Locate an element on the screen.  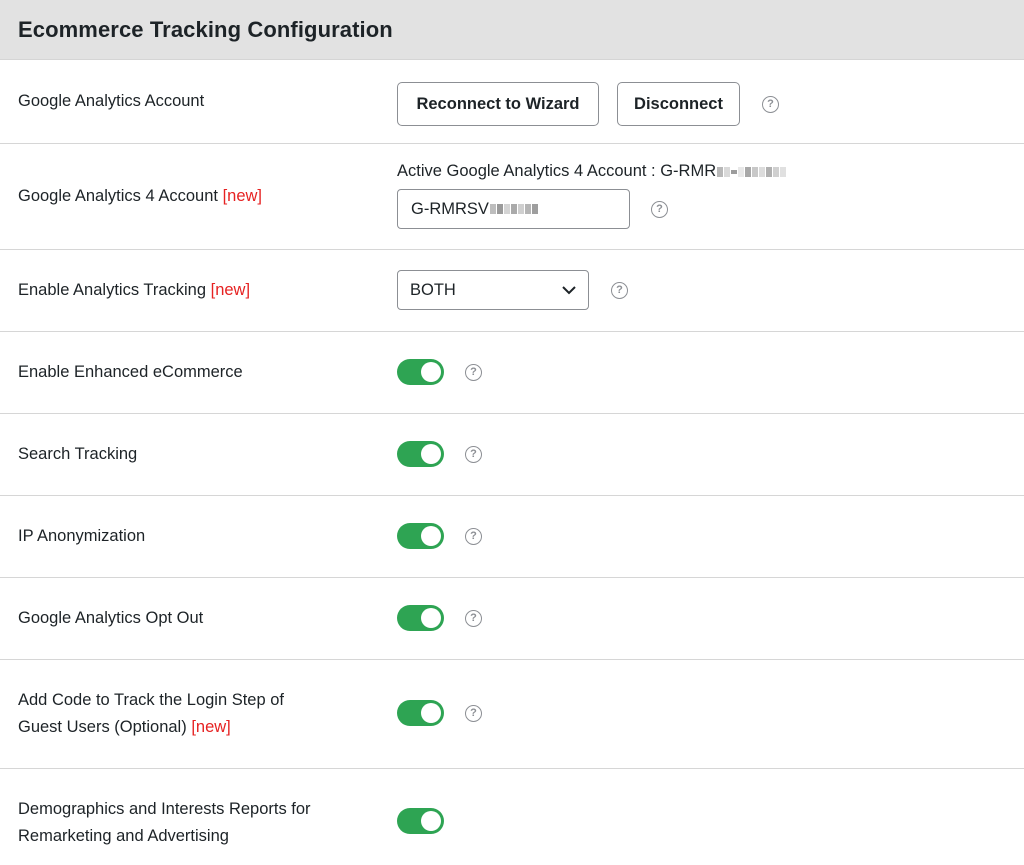
ip-anonymization-toggle is located at coordinates (420, 536).